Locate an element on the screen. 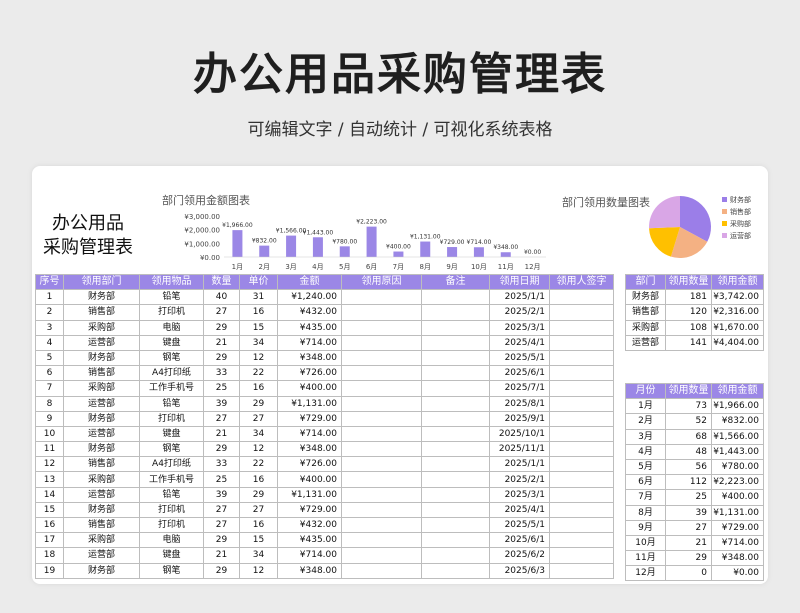 Image resolution: width=800 pixels, height=613 pixels. table-cell: 8 is located at coordinates (49, 403).